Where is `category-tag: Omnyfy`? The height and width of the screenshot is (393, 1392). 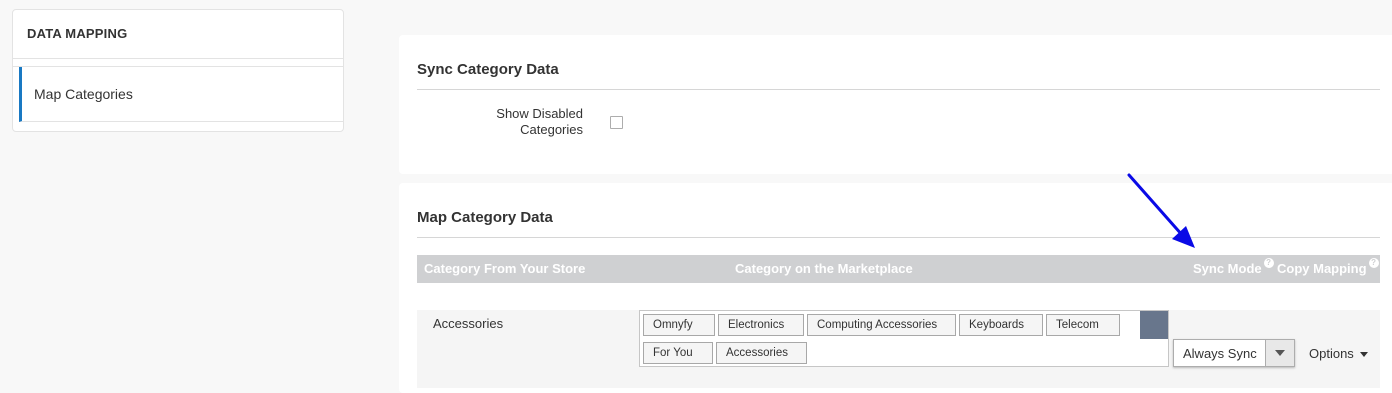 category-tag: Omnyfy is located at coordinates (679, 325).